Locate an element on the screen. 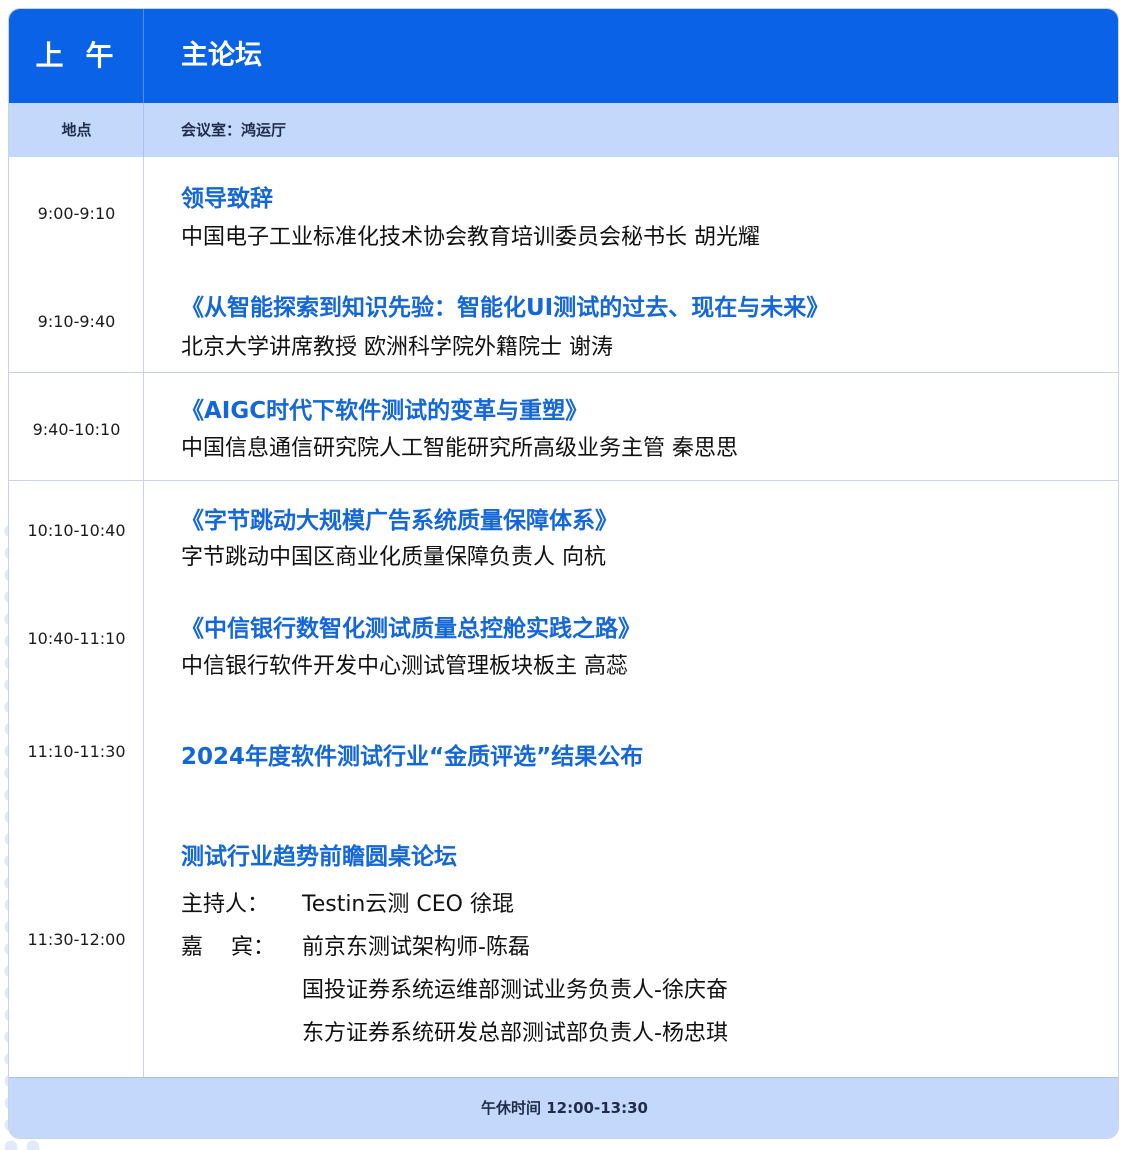 The width and height of the screenshot is (1134, 1150). venue-row: 地点 会议室：鸿运厅 is located at coordinates (563, 130).